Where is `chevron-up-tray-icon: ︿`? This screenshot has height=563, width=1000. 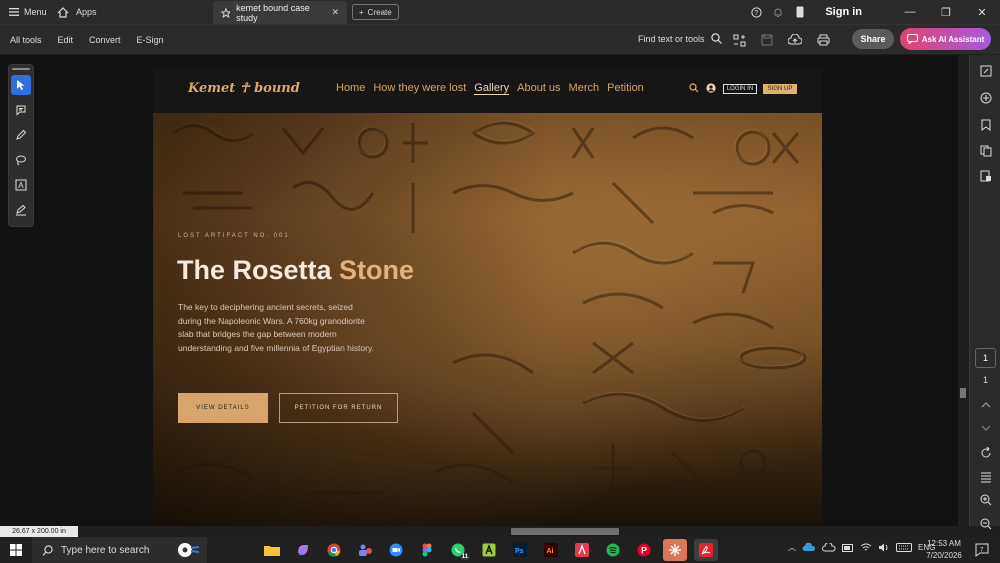
chevron-up-tray-icon: ︿ is located at coordinates (792, 547).